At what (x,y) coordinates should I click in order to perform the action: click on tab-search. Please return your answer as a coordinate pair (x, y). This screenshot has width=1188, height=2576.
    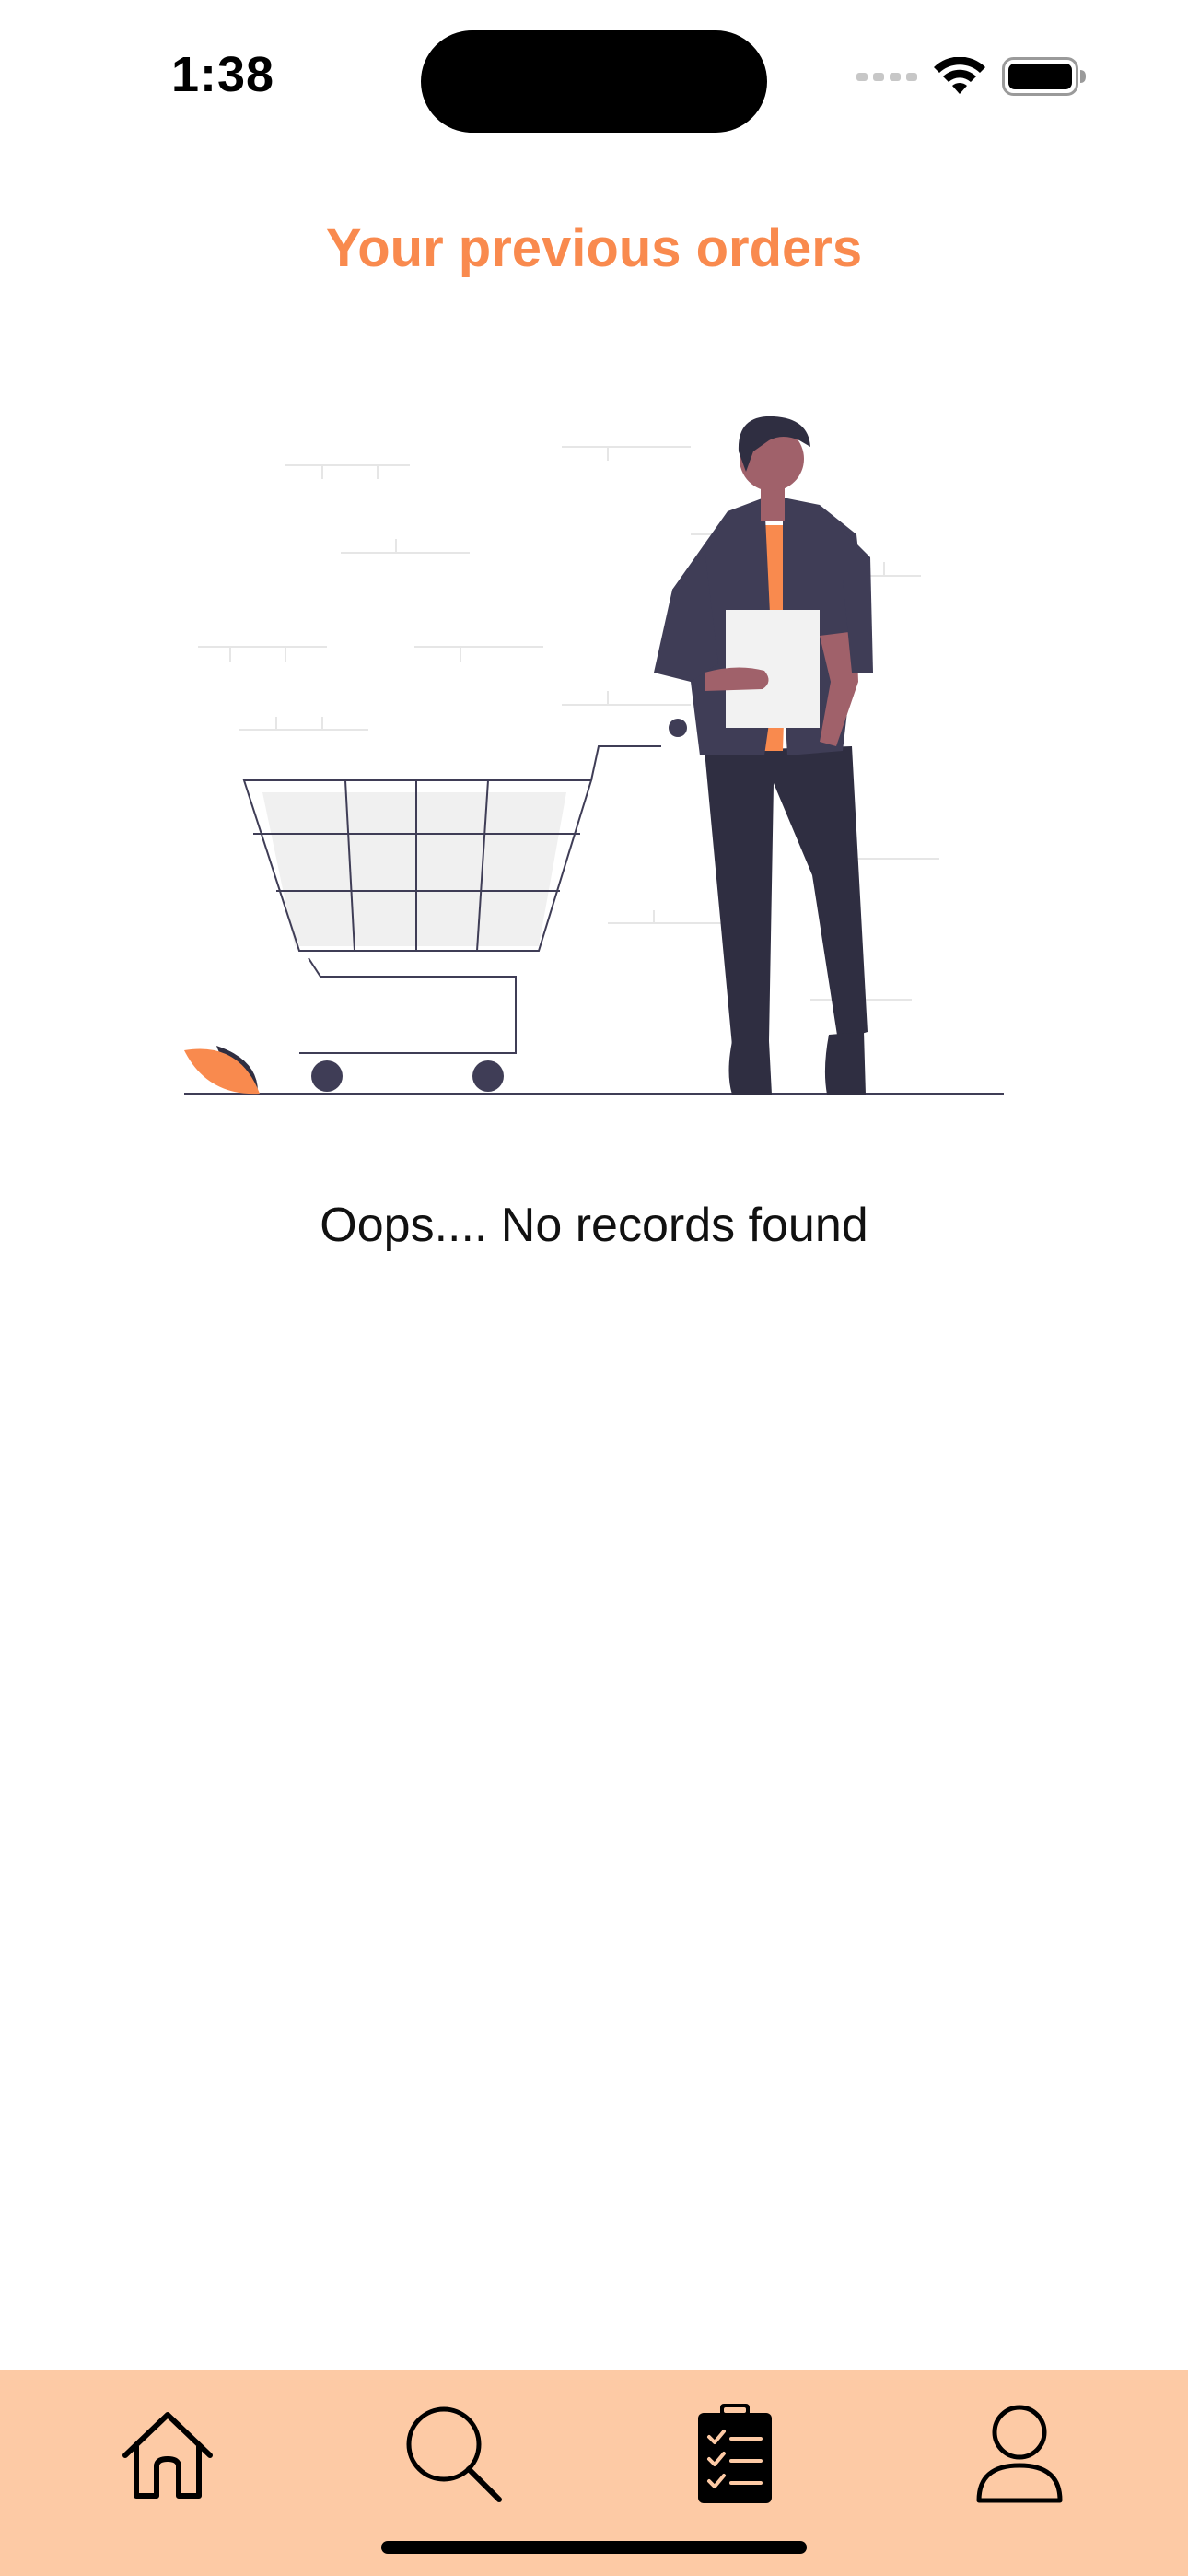
    Looking at the image, I should click on (453, 2453).